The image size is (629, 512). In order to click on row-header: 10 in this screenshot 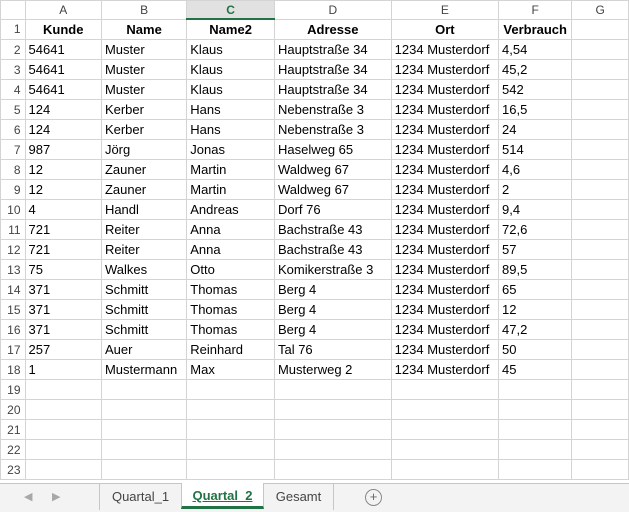, I will do `click(13, 209)`.